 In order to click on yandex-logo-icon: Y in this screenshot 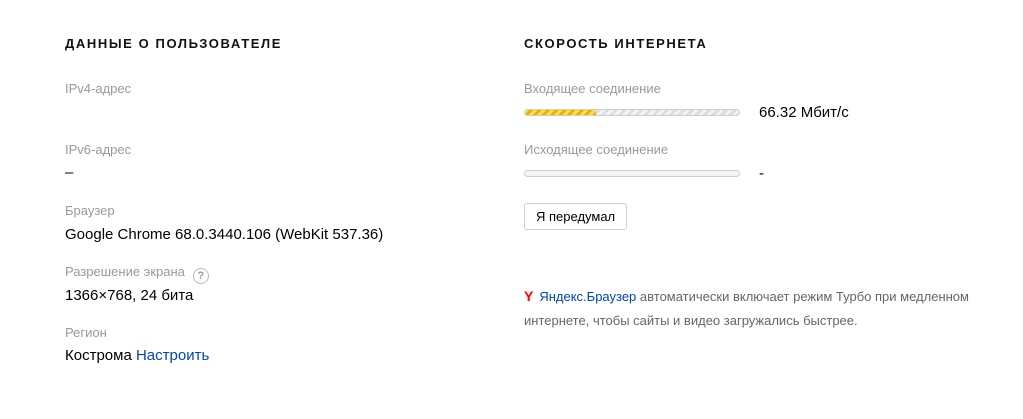, I will do `click(529, 296)`.